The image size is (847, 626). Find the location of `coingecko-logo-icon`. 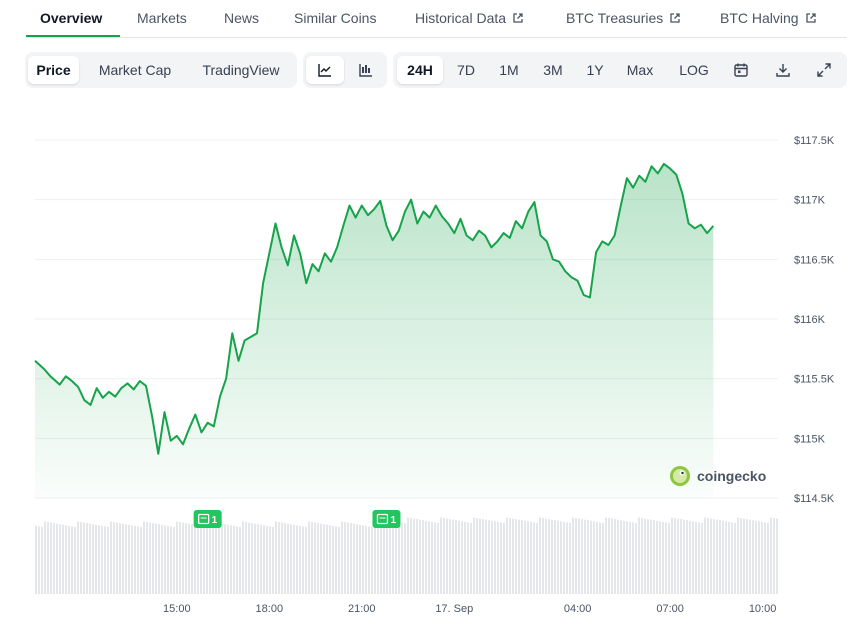

coingecko-logo-icon is located at coordinates (680, 476).